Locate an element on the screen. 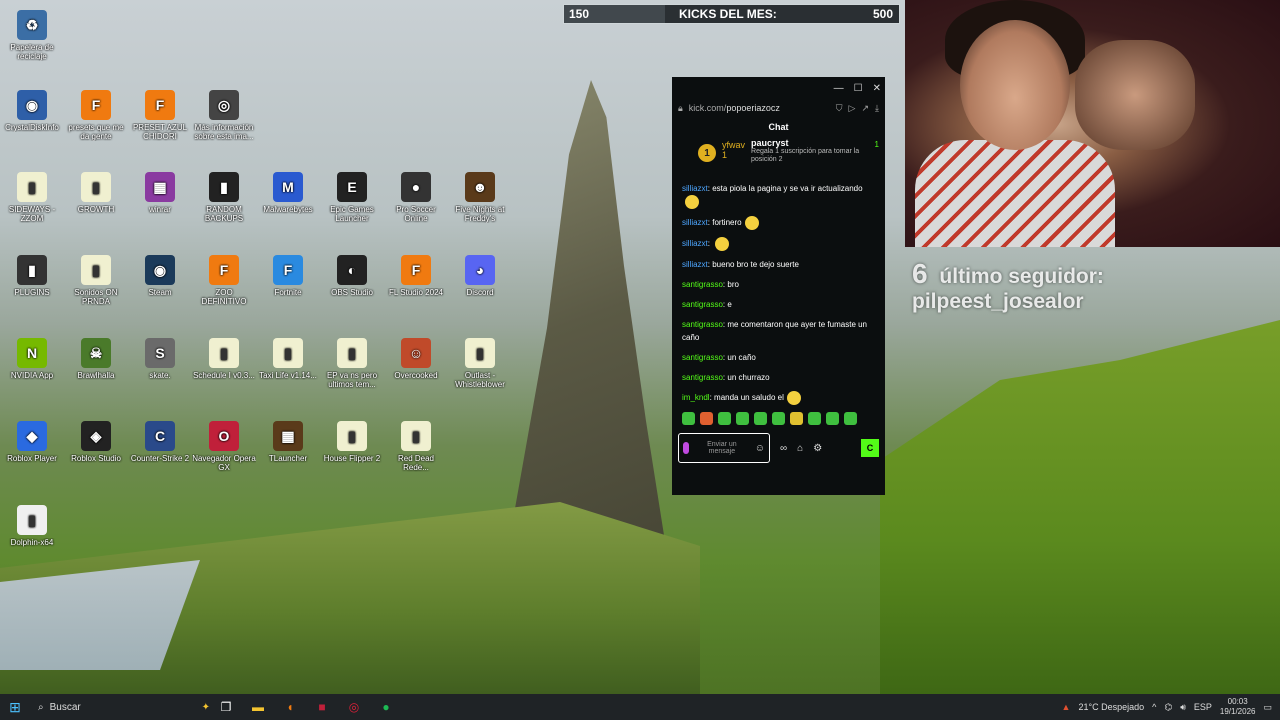  desktop-icon: ◈ Roblox Studio is located at coordinates (96, 442).